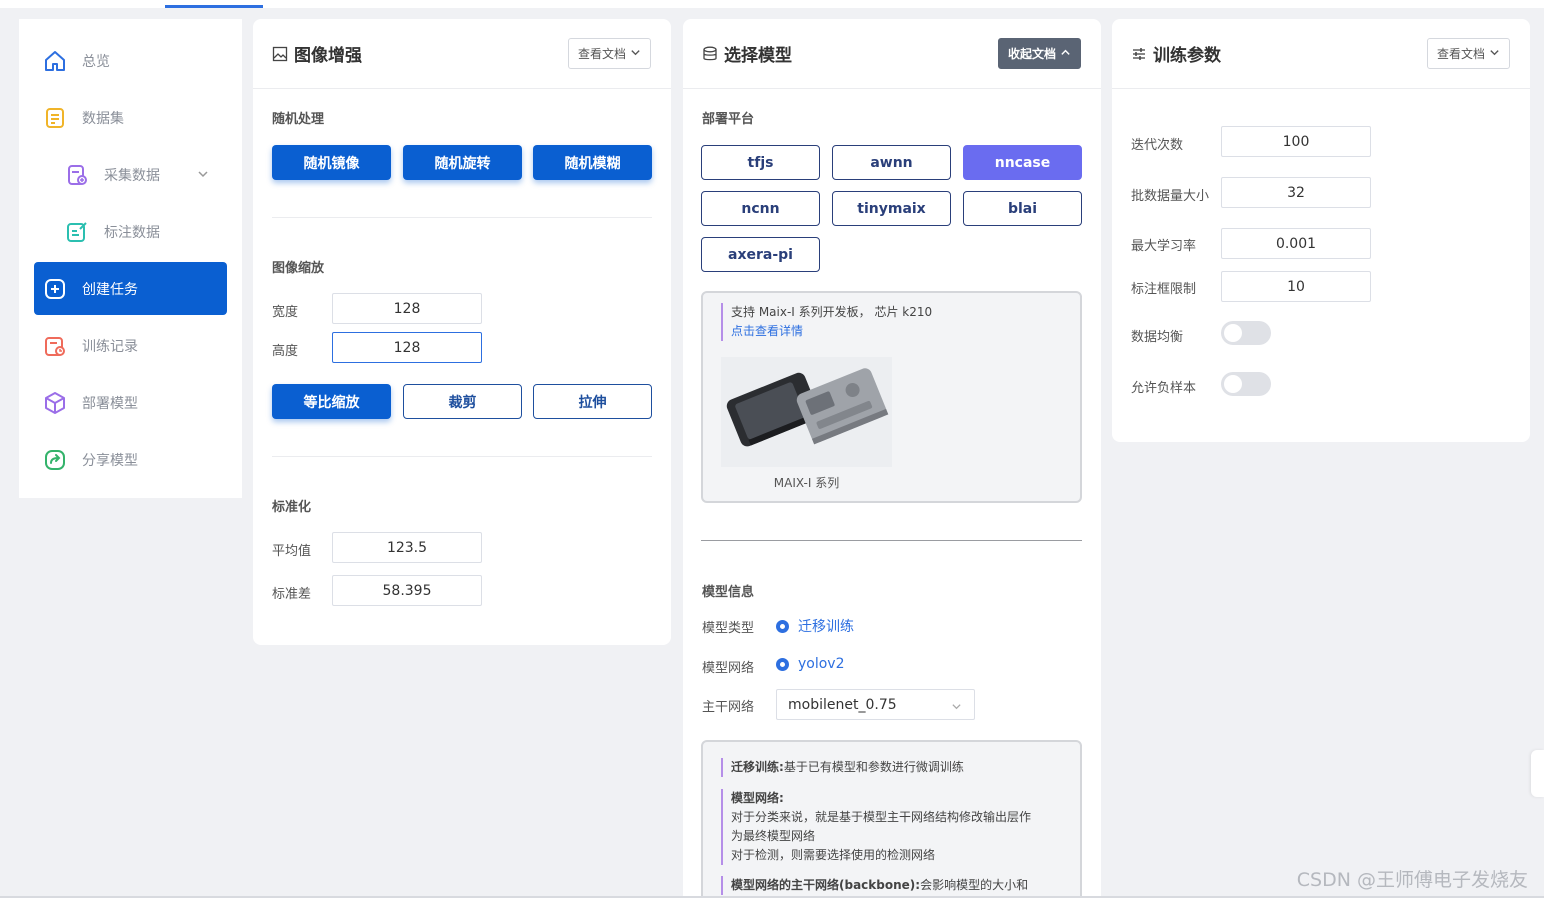 The width and height of the screenshot is (1544, 898). Describe the element at coordinates (1176, 53) in the screenshot. I see `train-title: 训练参数` at that location.